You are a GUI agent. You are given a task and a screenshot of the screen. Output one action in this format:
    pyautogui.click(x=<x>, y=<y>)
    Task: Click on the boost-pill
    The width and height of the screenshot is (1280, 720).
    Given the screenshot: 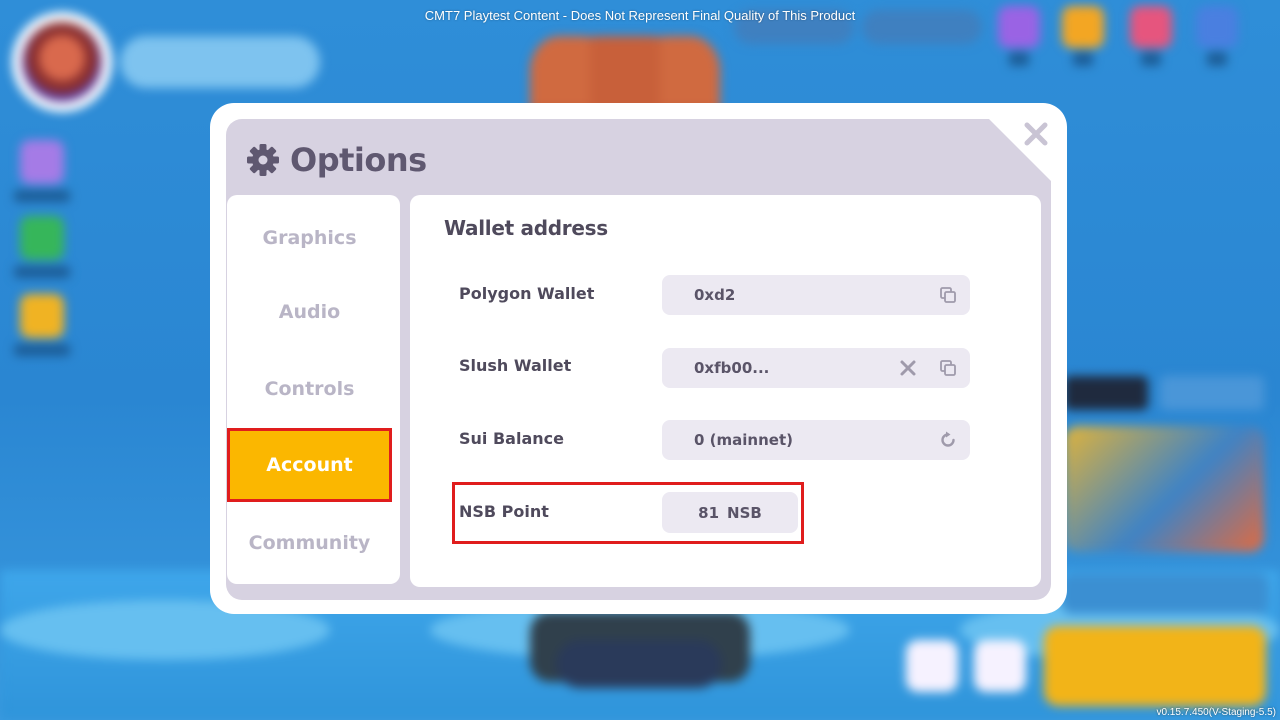 What is the action you would take?
    pyautogui.click(x=639, y=664)
    